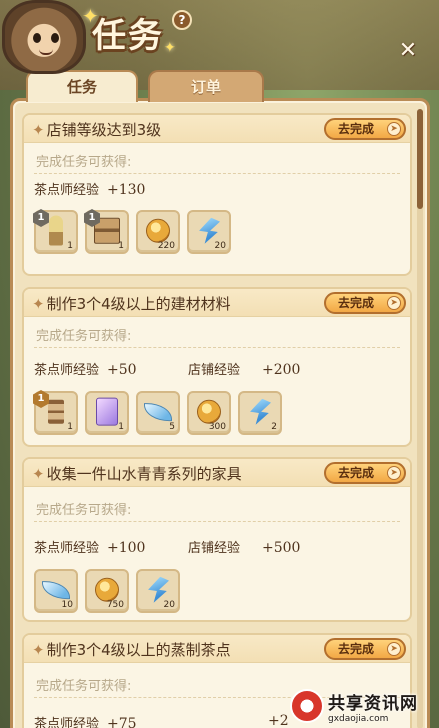 Image resolution: width=439 pixels, height=728 pixels. What do you see at coordinates (408, 52) in the screenshot?
I see `close-button: ✕` at bounding box center [408, 52].